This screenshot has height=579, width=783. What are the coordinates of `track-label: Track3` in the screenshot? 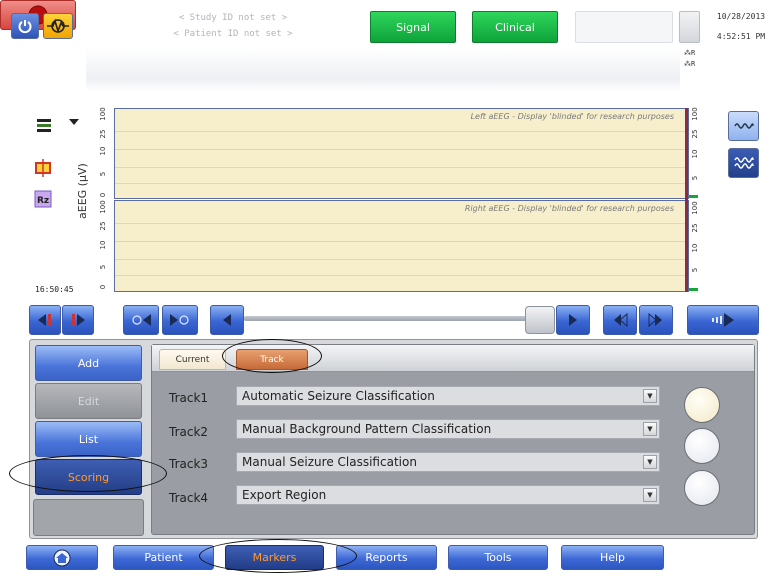 It's located at (189, 464).